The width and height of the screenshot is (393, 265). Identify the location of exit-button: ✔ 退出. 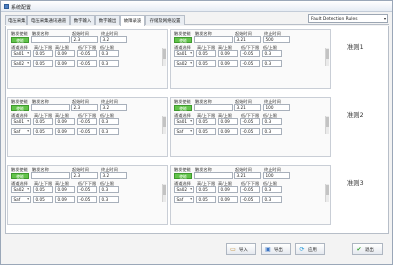
(367, 249).